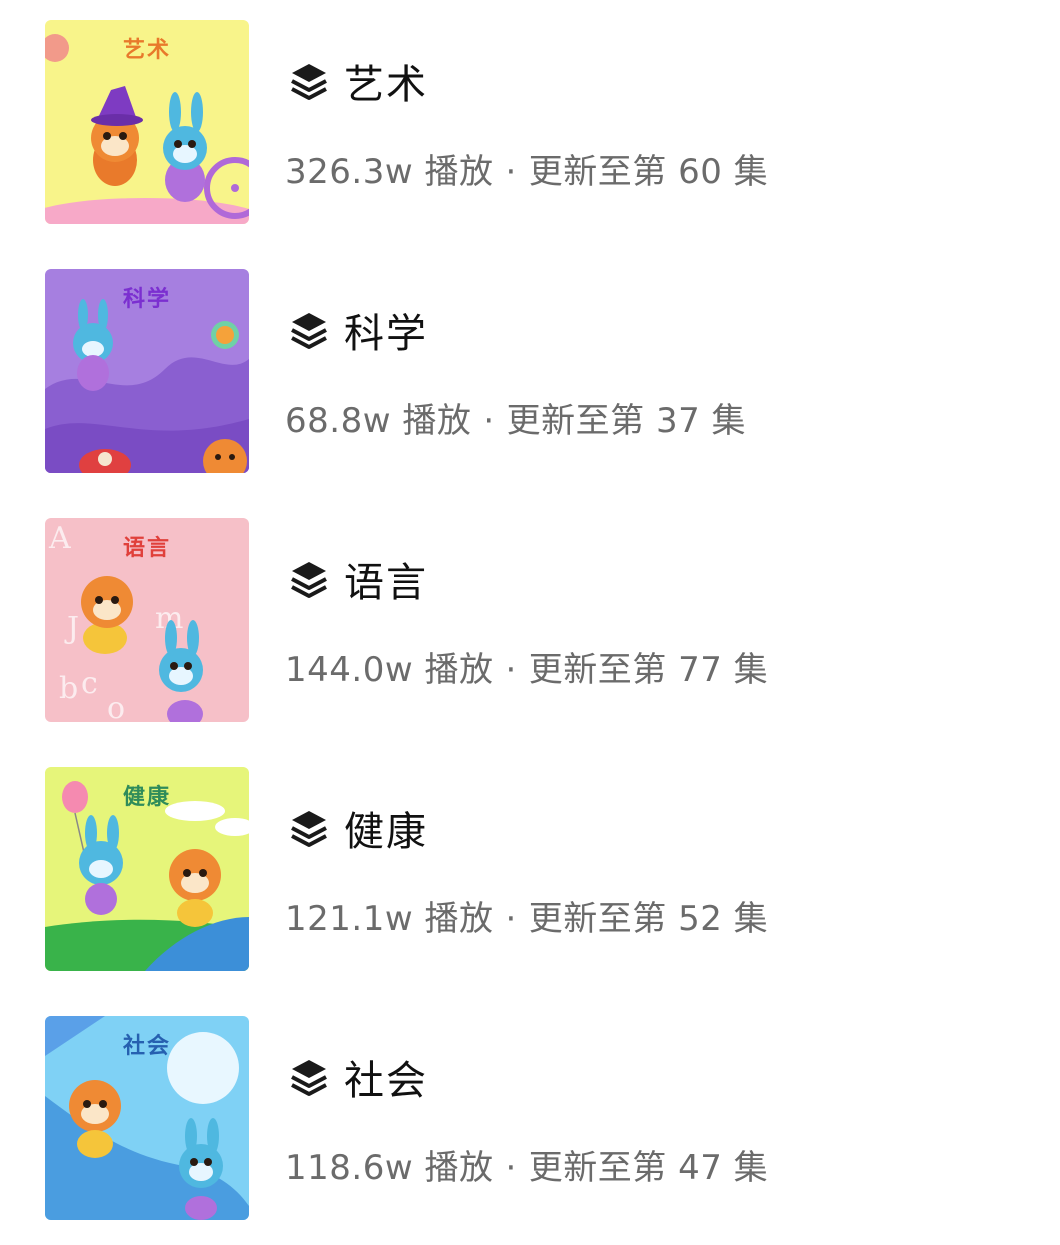 This screenshot has height=1245, width=1060. Describe the element at coordinates (626, 421) in the screenshot. I see `episode-update: 更新至第 37 集` at that location.